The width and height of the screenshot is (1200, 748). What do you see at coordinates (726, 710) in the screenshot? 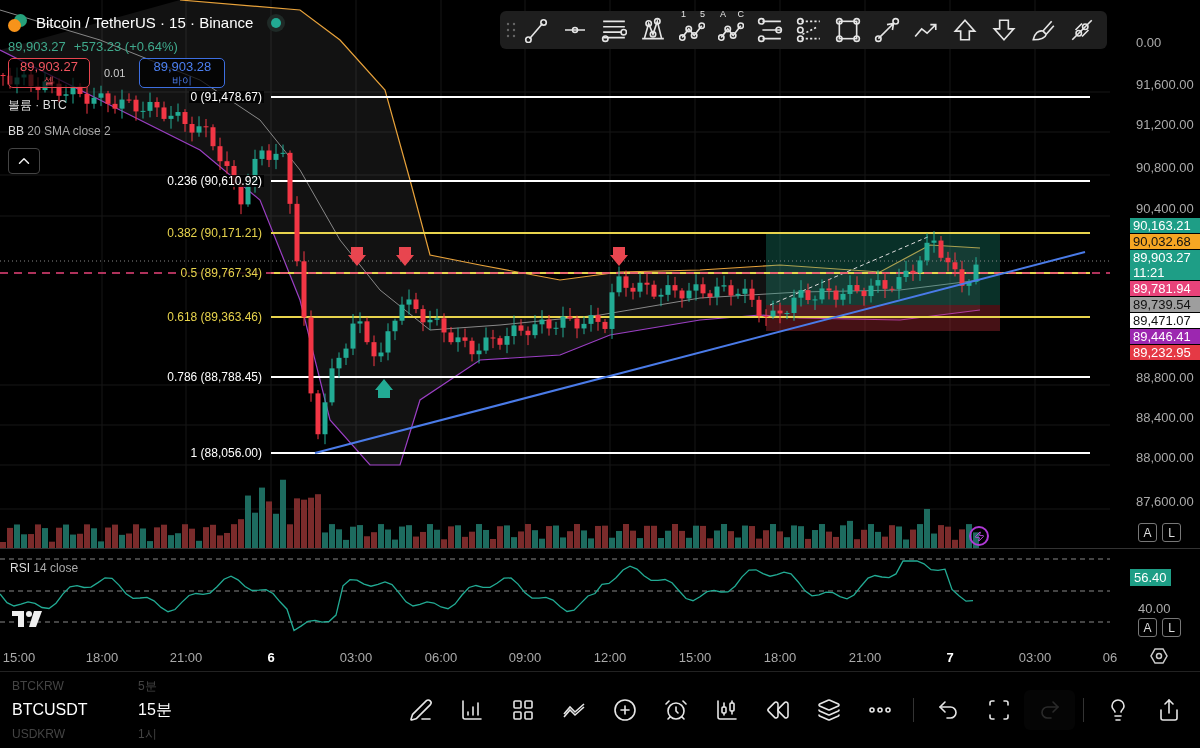
I see `candlestick-icon` at bounding box center [726, 710].